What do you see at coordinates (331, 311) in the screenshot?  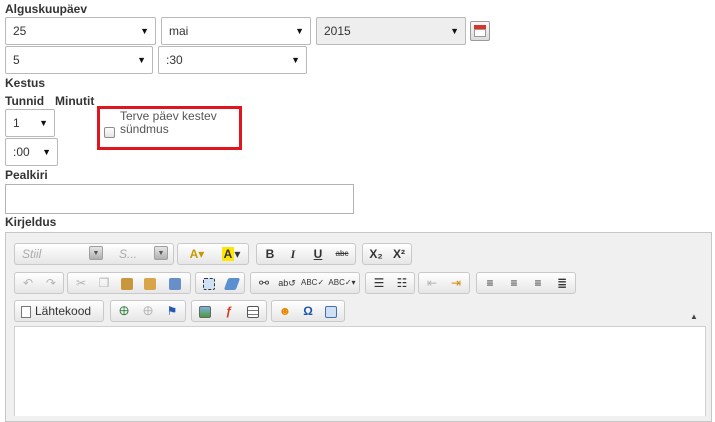 I see `iframe-icon` at bounding box center [331, 311].